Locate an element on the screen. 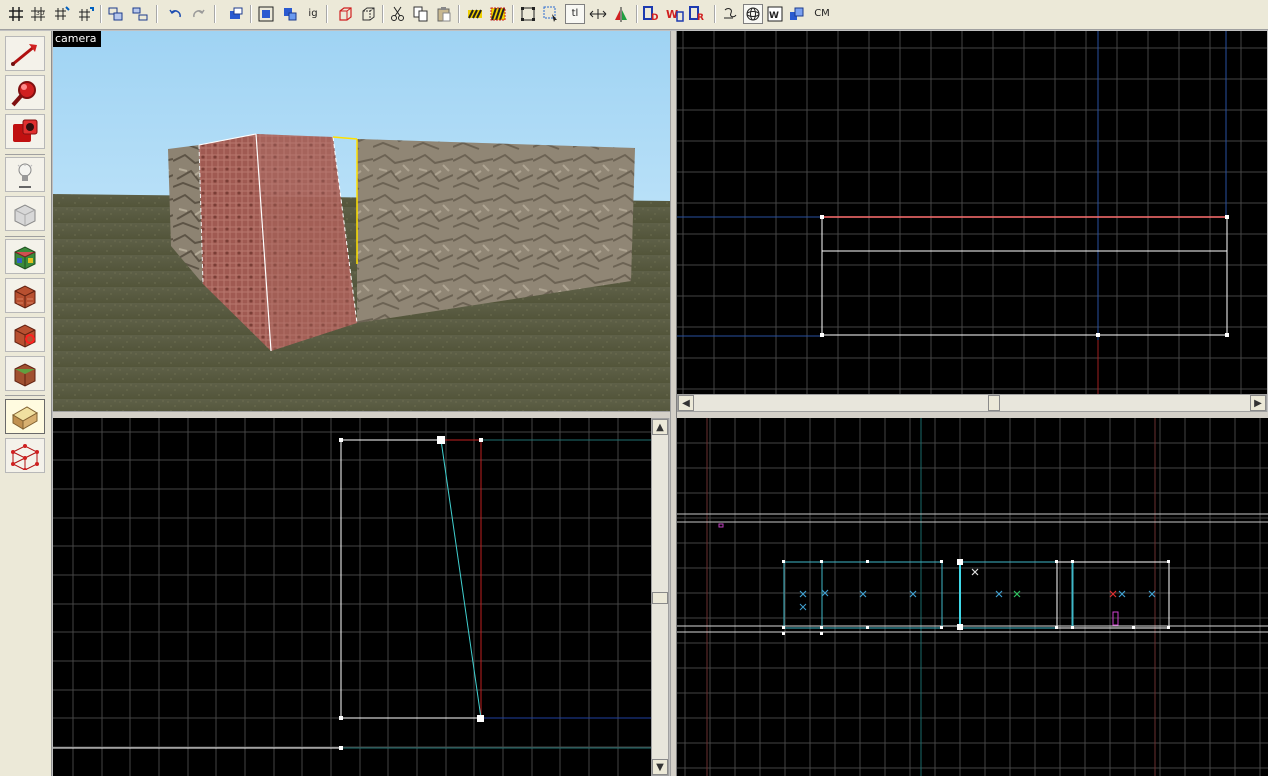 This screenshot has width=1268, height=776. grid-toggle-icon is located at coordinates (16, 14).